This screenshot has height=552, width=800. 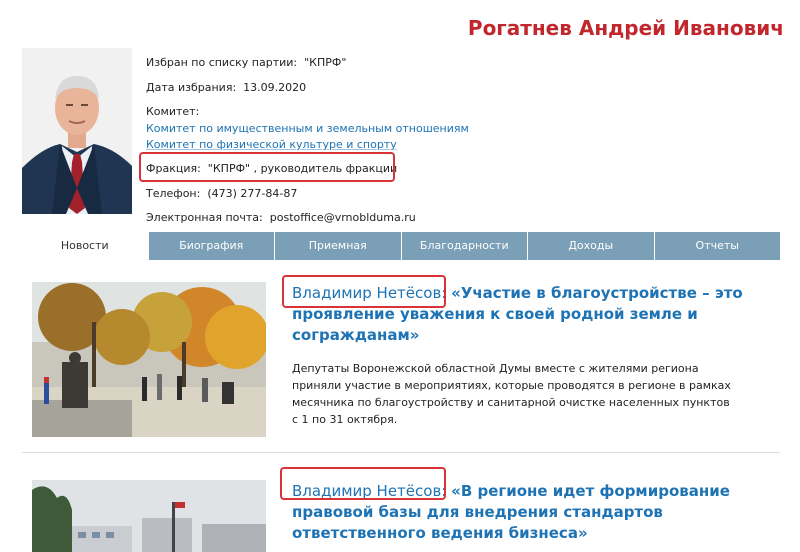 I want to click on page-title: Рогатнев Андрей Иванович, so click(x=625, y=28).